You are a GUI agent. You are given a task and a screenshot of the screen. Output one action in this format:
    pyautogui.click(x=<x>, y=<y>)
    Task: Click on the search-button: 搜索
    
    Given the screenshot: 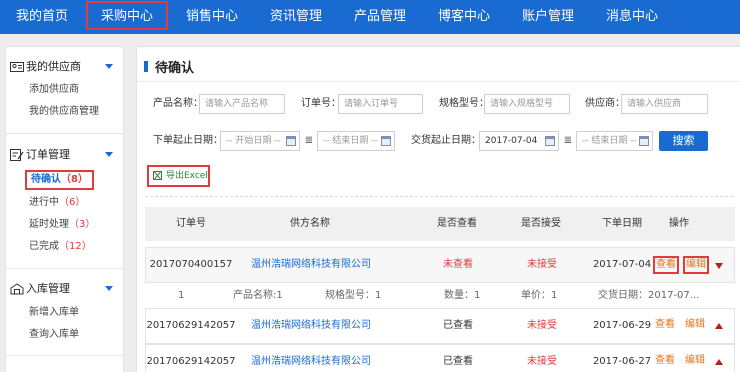 What is the action you would take?
    pyautogui.click(x=683, y=141)
    